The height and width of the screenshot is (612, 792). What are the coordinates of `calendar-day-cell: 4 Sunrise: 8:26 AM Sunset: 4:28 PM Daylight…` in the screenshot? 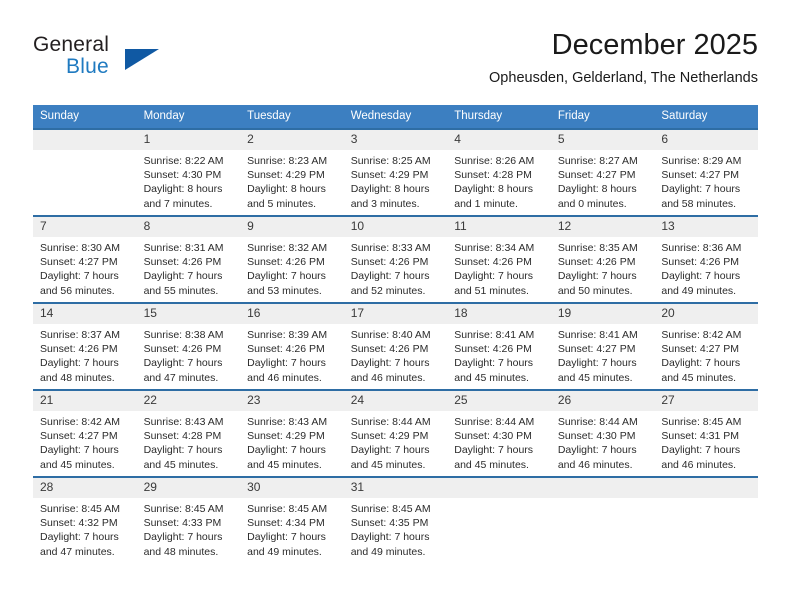 It's located at (499, 172).